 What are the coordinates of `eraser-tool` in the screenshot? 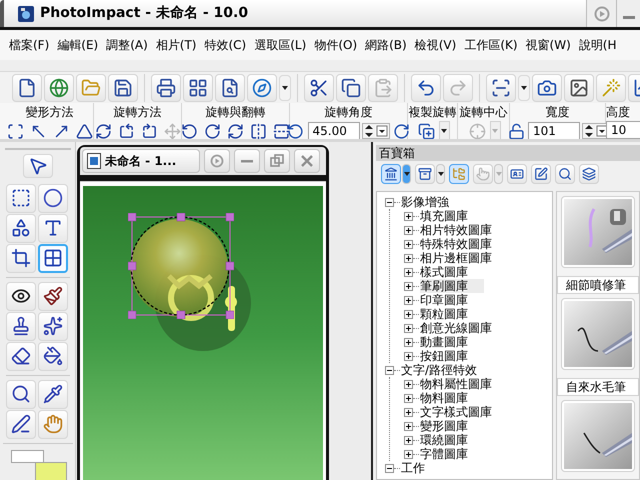 It's located at (21, 356).